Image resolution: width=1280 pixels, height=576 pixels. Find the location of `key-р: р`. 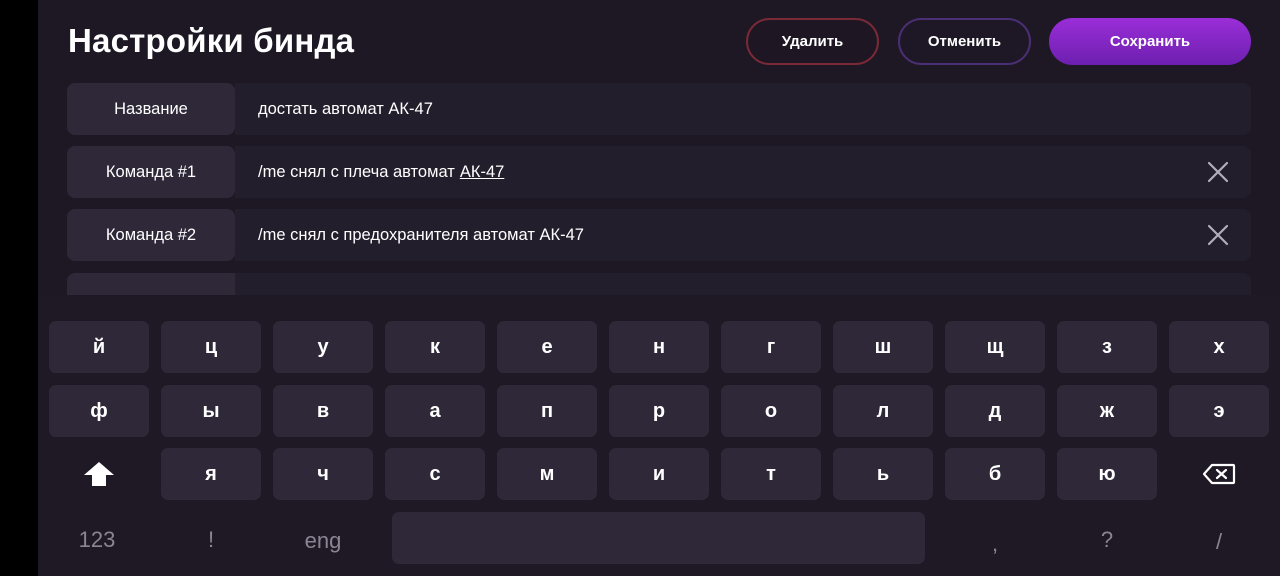

key-р: р is located at coordinates (659, 411).